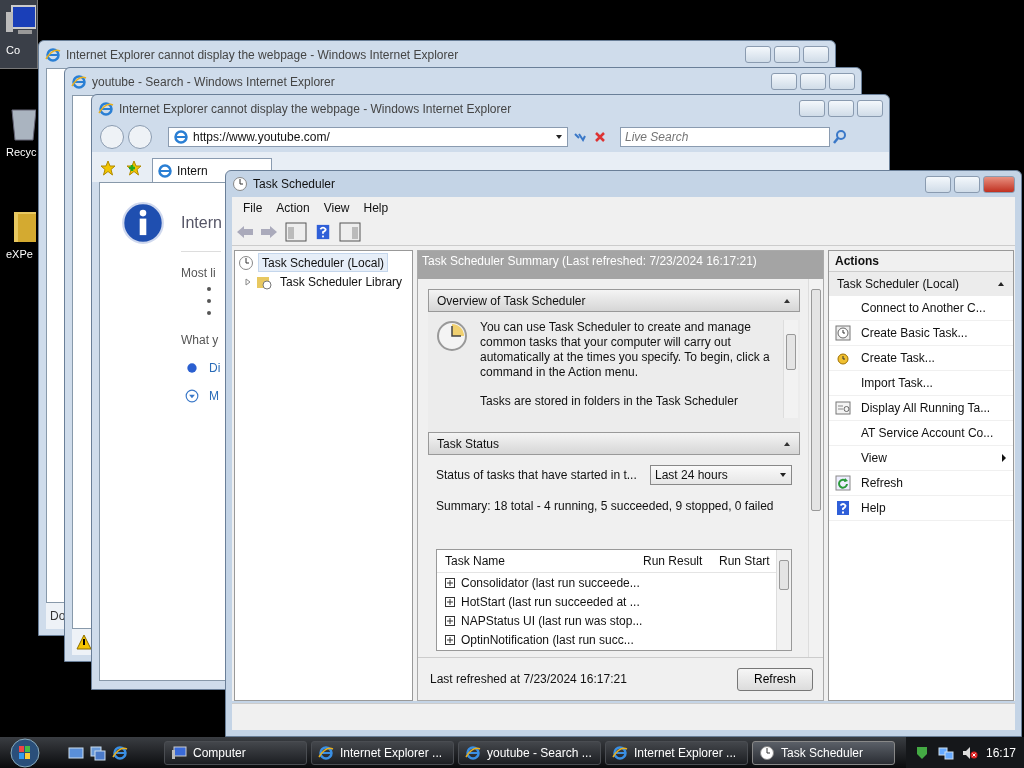 The image size is (1024, 768). What do you see at coordinates (873, 508) in the screenshot?
I see `action-link: Help` at bounding box center [873, 508].